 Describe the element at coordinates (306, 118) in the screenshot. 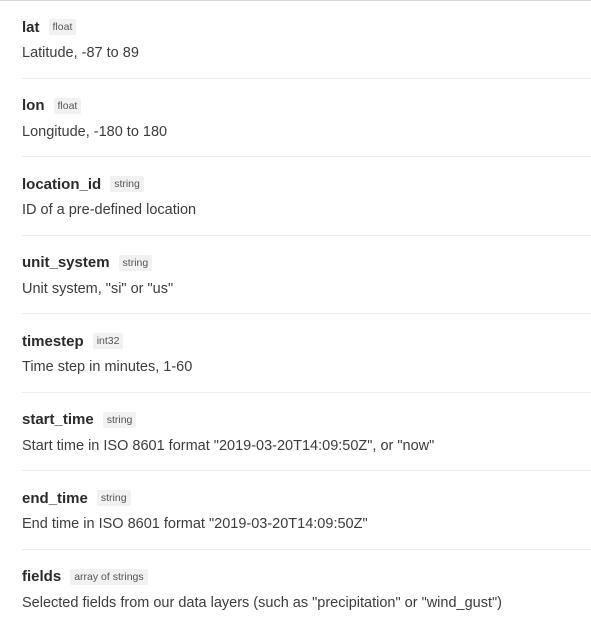

I see `param-lon: lon float Longitude, -180 to 180` at that location.